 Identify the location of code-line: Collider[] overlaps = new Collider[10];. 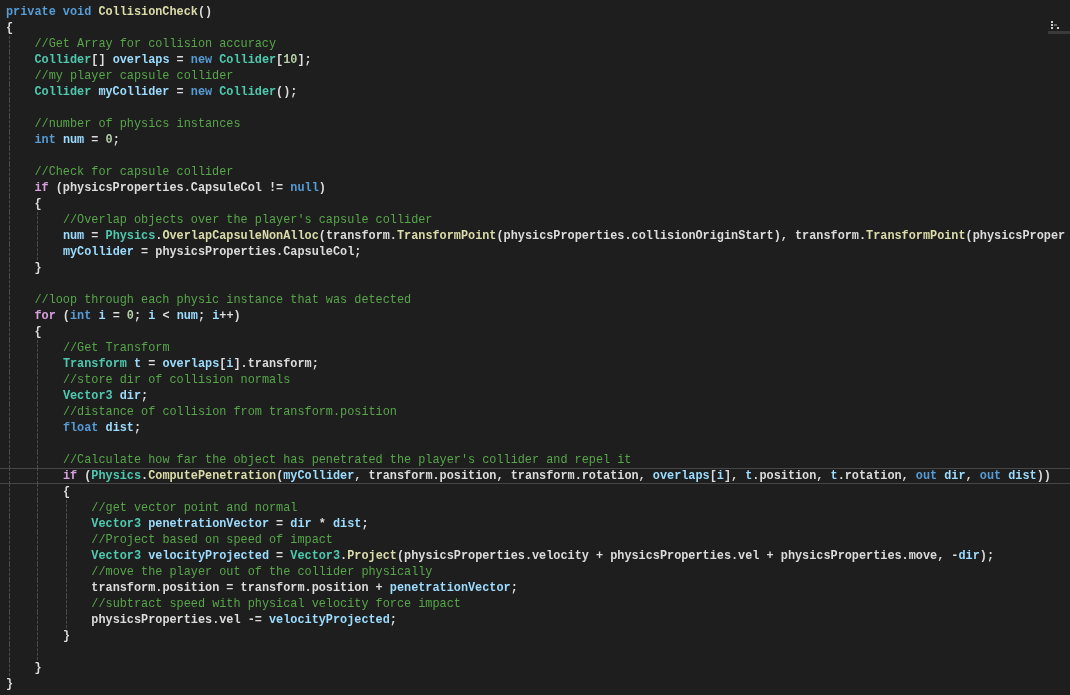
(173, 60).